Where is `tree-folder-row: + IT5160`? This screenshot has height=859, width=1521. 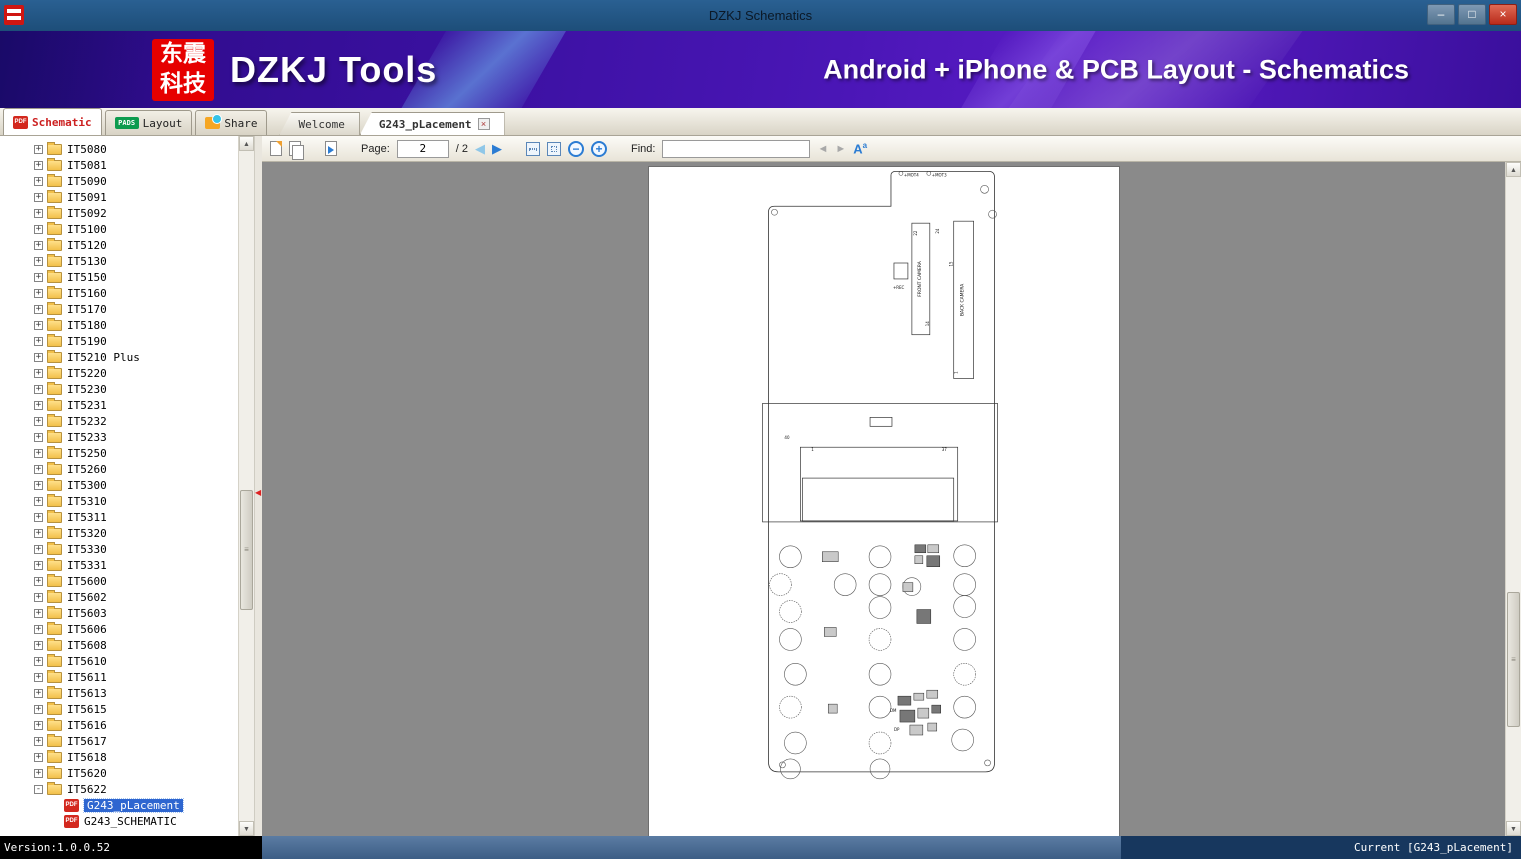 tree-folder-row: + IT5160 is located at coordinates (119, 293).